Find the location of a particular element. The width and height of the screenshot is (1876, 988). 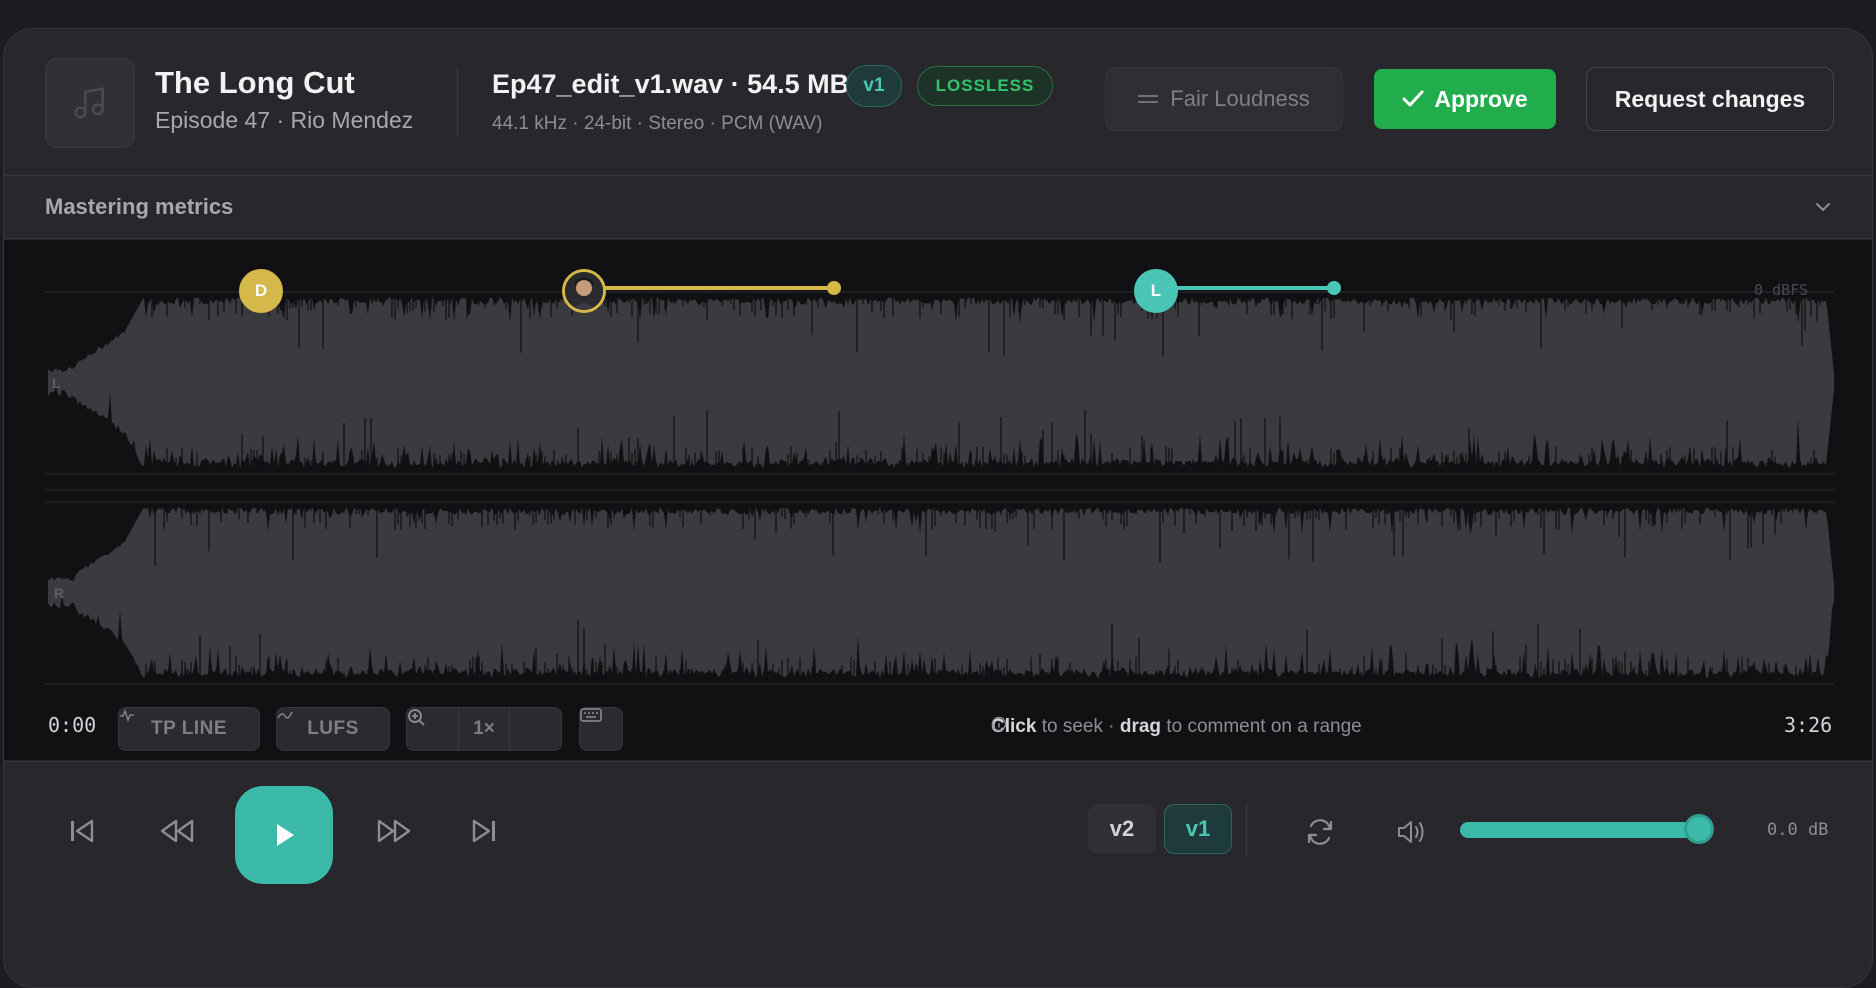

lufs-button: LUFS is located at coordinates (333, 729).